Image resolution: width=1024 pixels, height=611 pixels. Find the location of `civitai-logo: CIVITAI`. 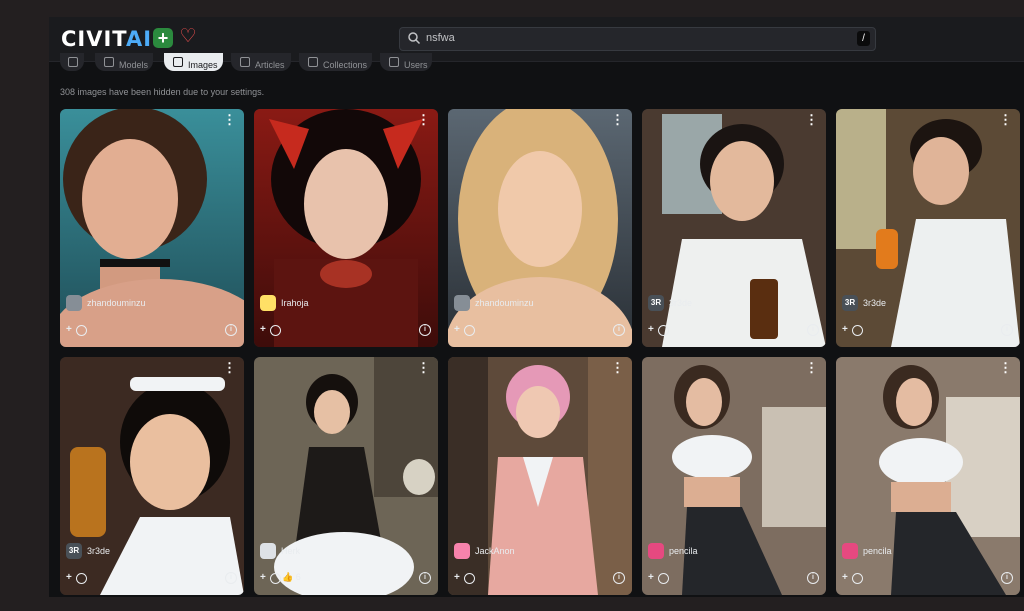

civitai-logo: CIVITAI is located at coordinates (106, 39).